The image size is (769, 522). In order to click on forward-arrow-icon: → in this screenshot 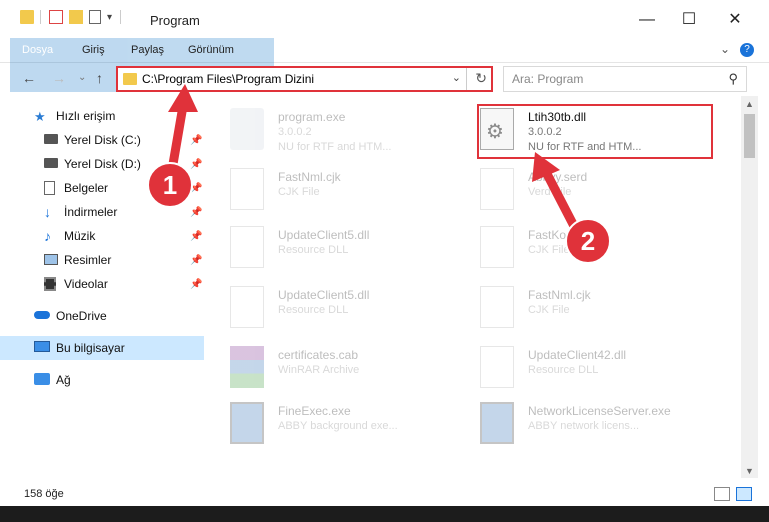, I will do `click(59, 78)`.